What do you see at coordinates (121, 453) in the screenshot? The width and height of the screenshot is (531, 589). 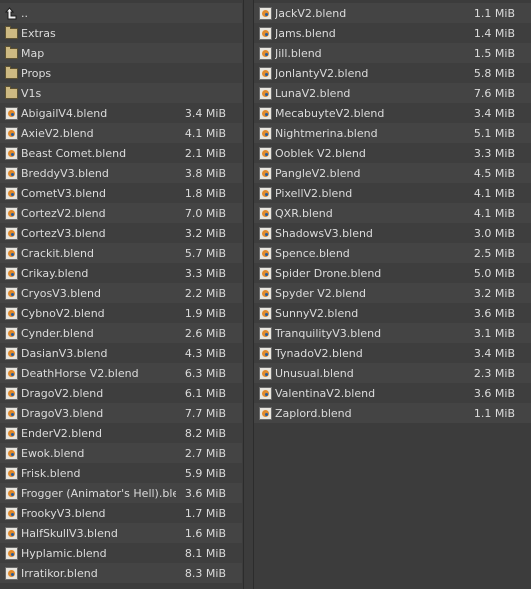 I see `file-item-ewok-blend: Ewok.blend 2.7 MiB` at bounding box center [121, 453].